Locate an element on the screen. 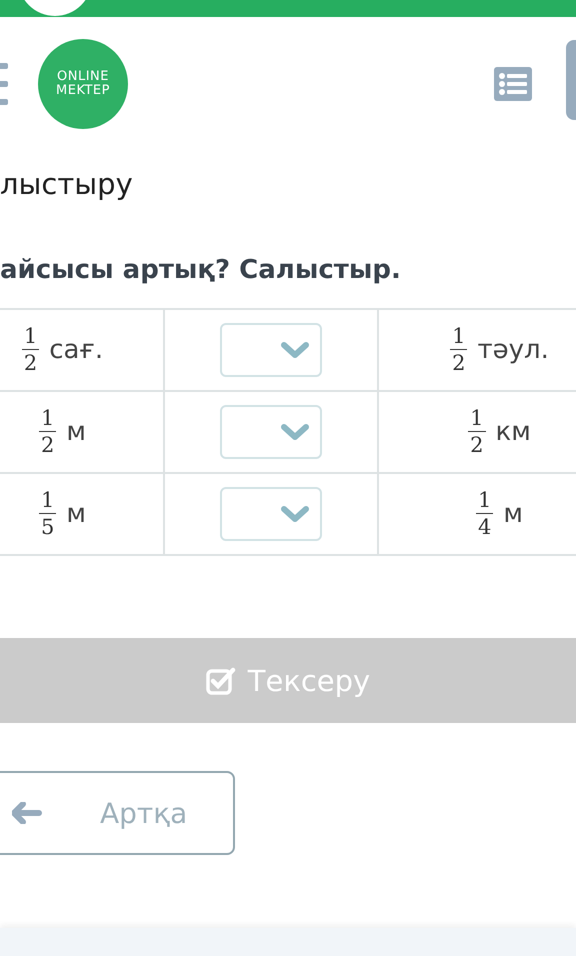 Image resolution: width=576 pixels, height=956 pixels. logo-text: MEKTEP is located at coordinates (83, 91).